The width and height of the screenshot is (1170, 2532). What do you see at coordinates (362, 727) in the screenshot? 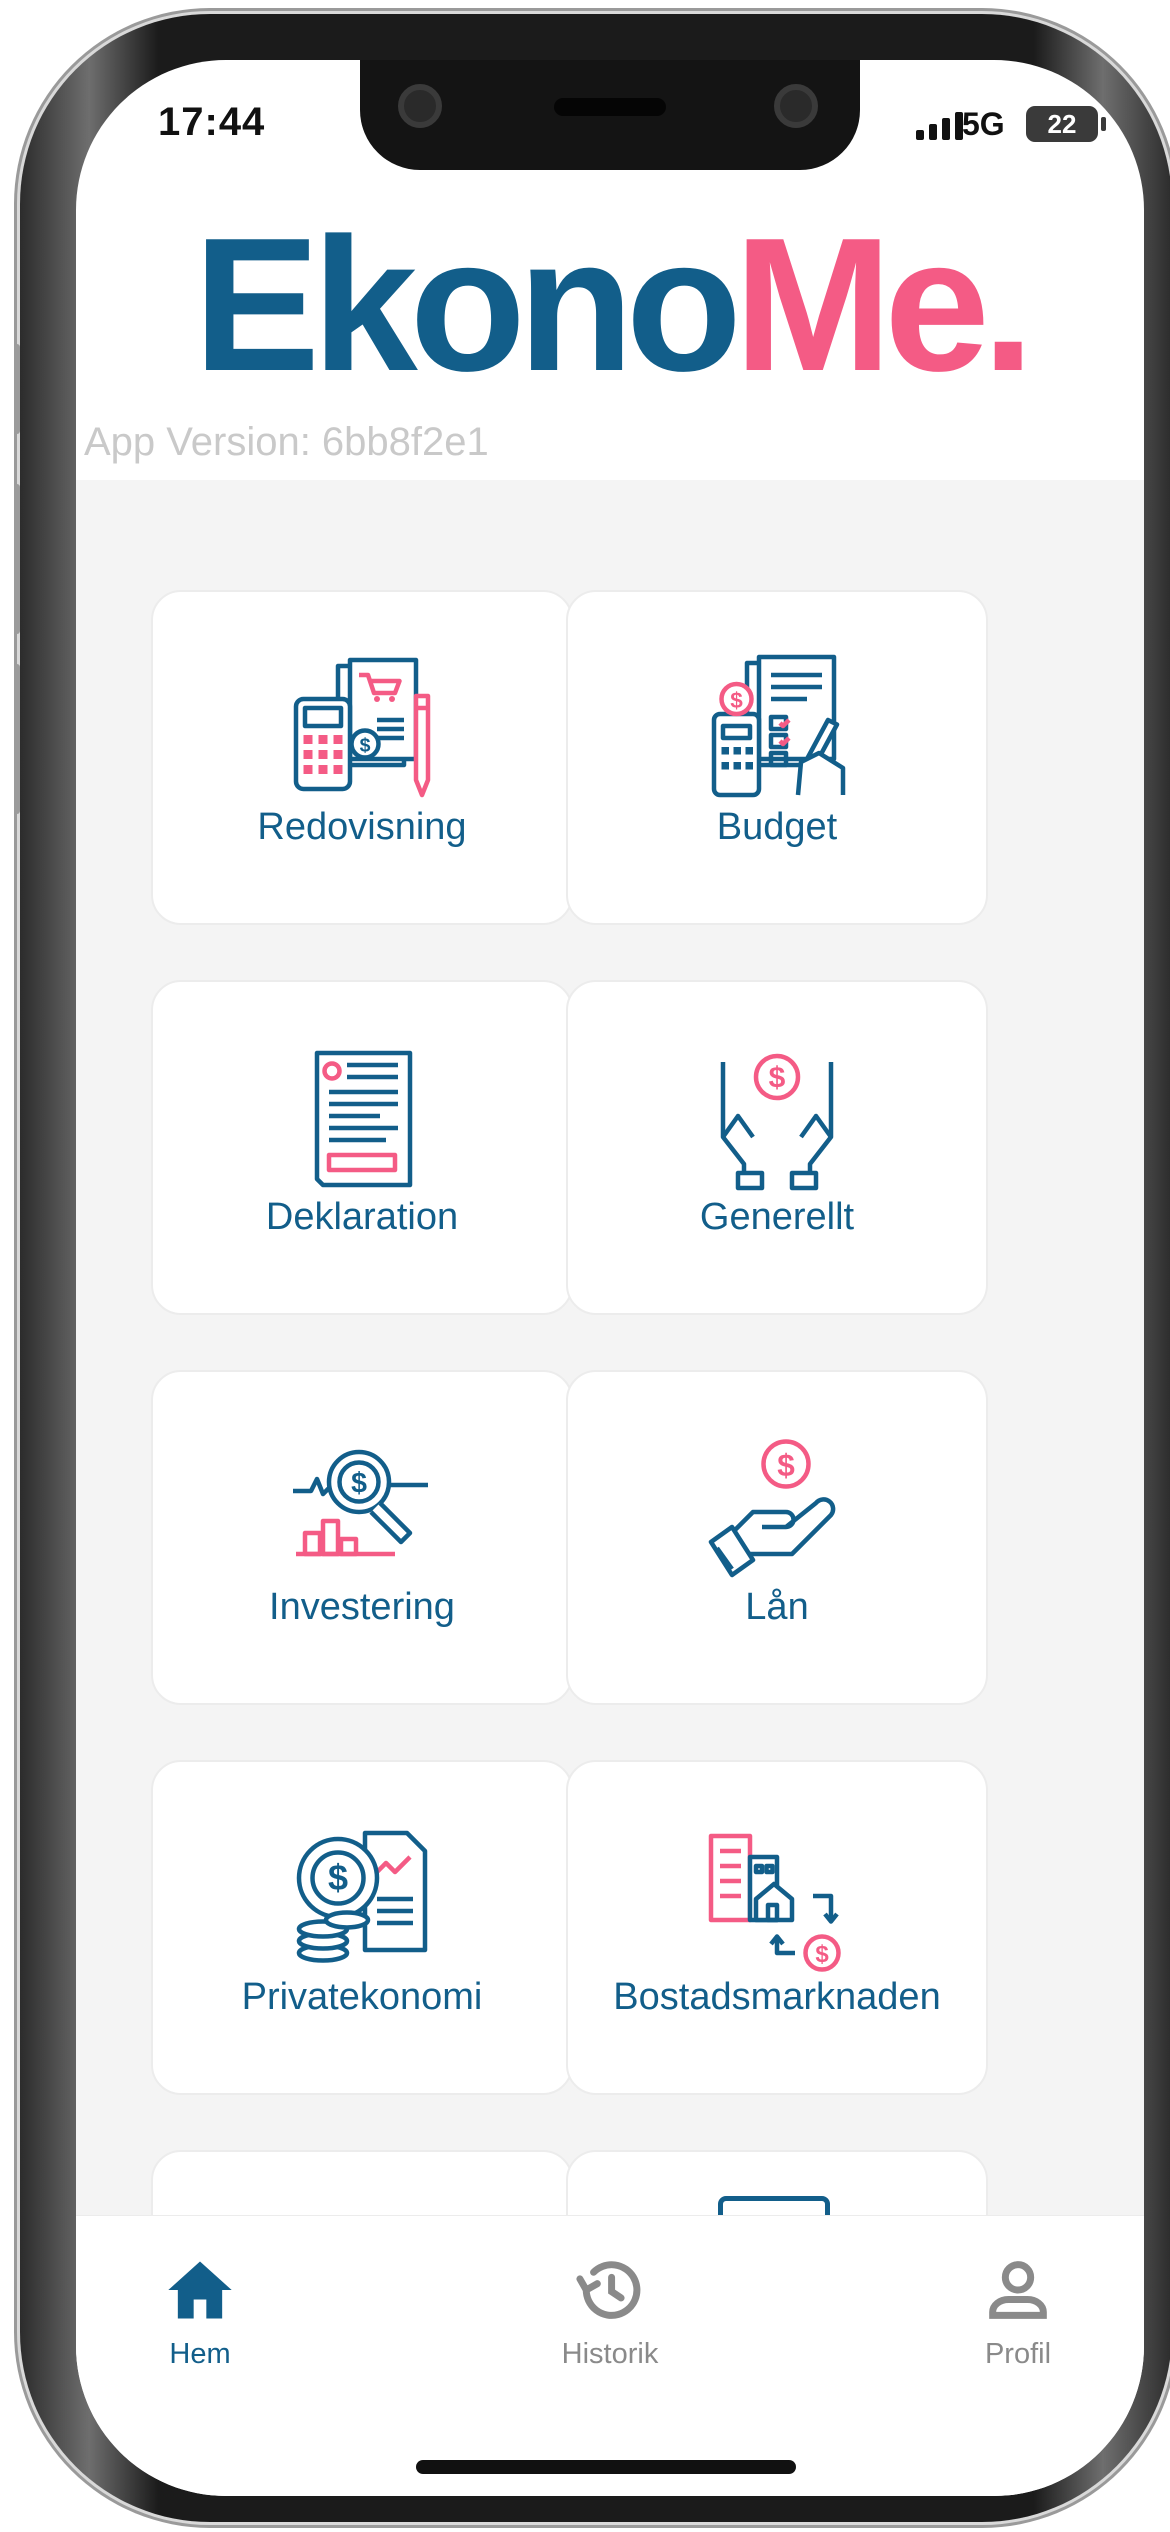
I see `accounting-icon: $` at bounding box center [362, 727].